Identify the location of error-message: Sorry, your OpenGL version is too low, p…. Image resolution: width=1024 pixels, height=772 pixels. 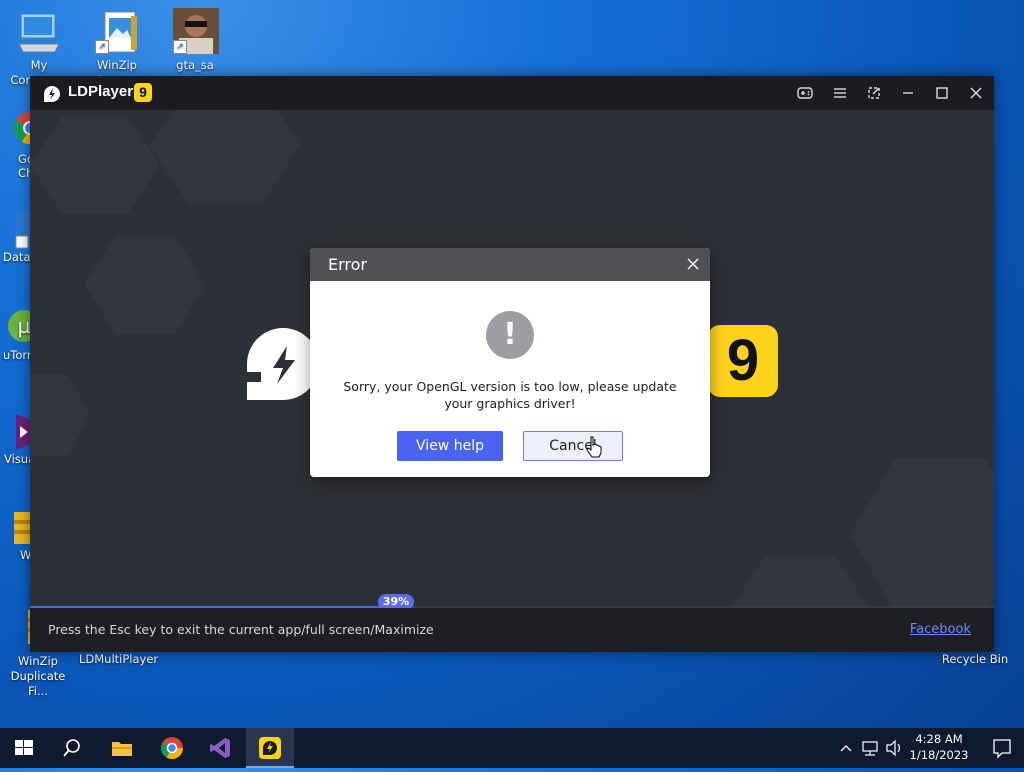
(510, 395).